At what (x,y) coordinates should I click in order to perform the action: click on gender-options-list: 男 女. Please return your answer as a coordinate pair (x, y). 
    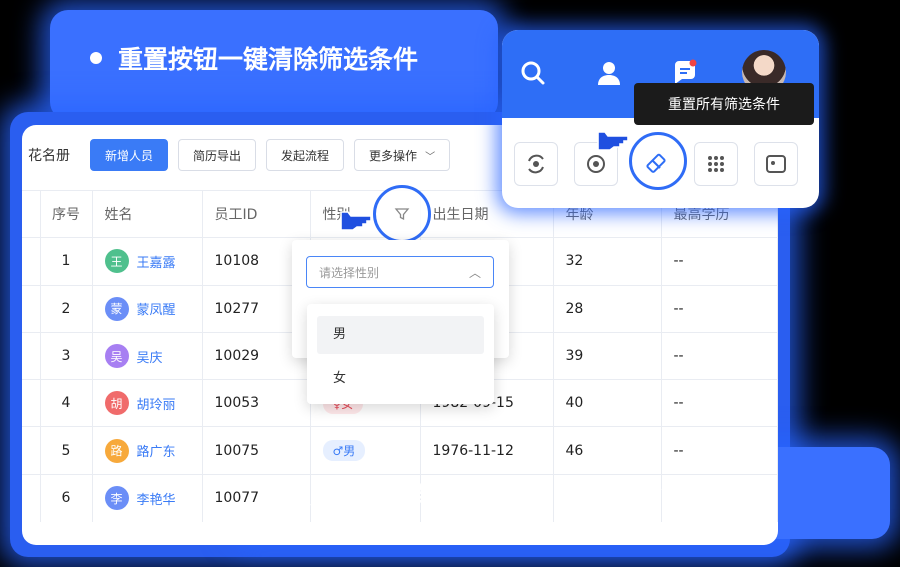
    Looking at the image, I should click on (400, 354).